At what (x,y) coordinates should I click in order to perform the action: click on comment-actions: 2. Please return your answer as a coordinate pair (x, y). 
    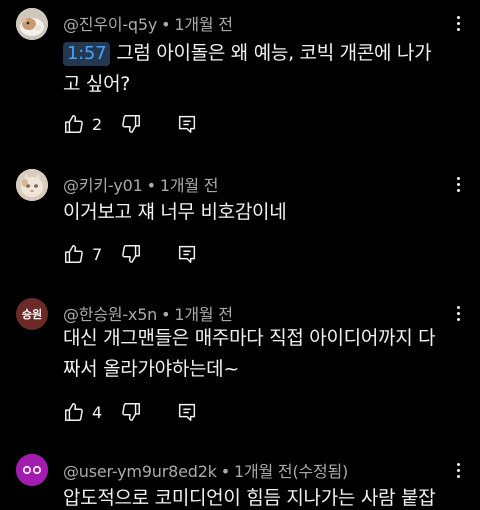
    Looking at the image, I should click on (130, 124).